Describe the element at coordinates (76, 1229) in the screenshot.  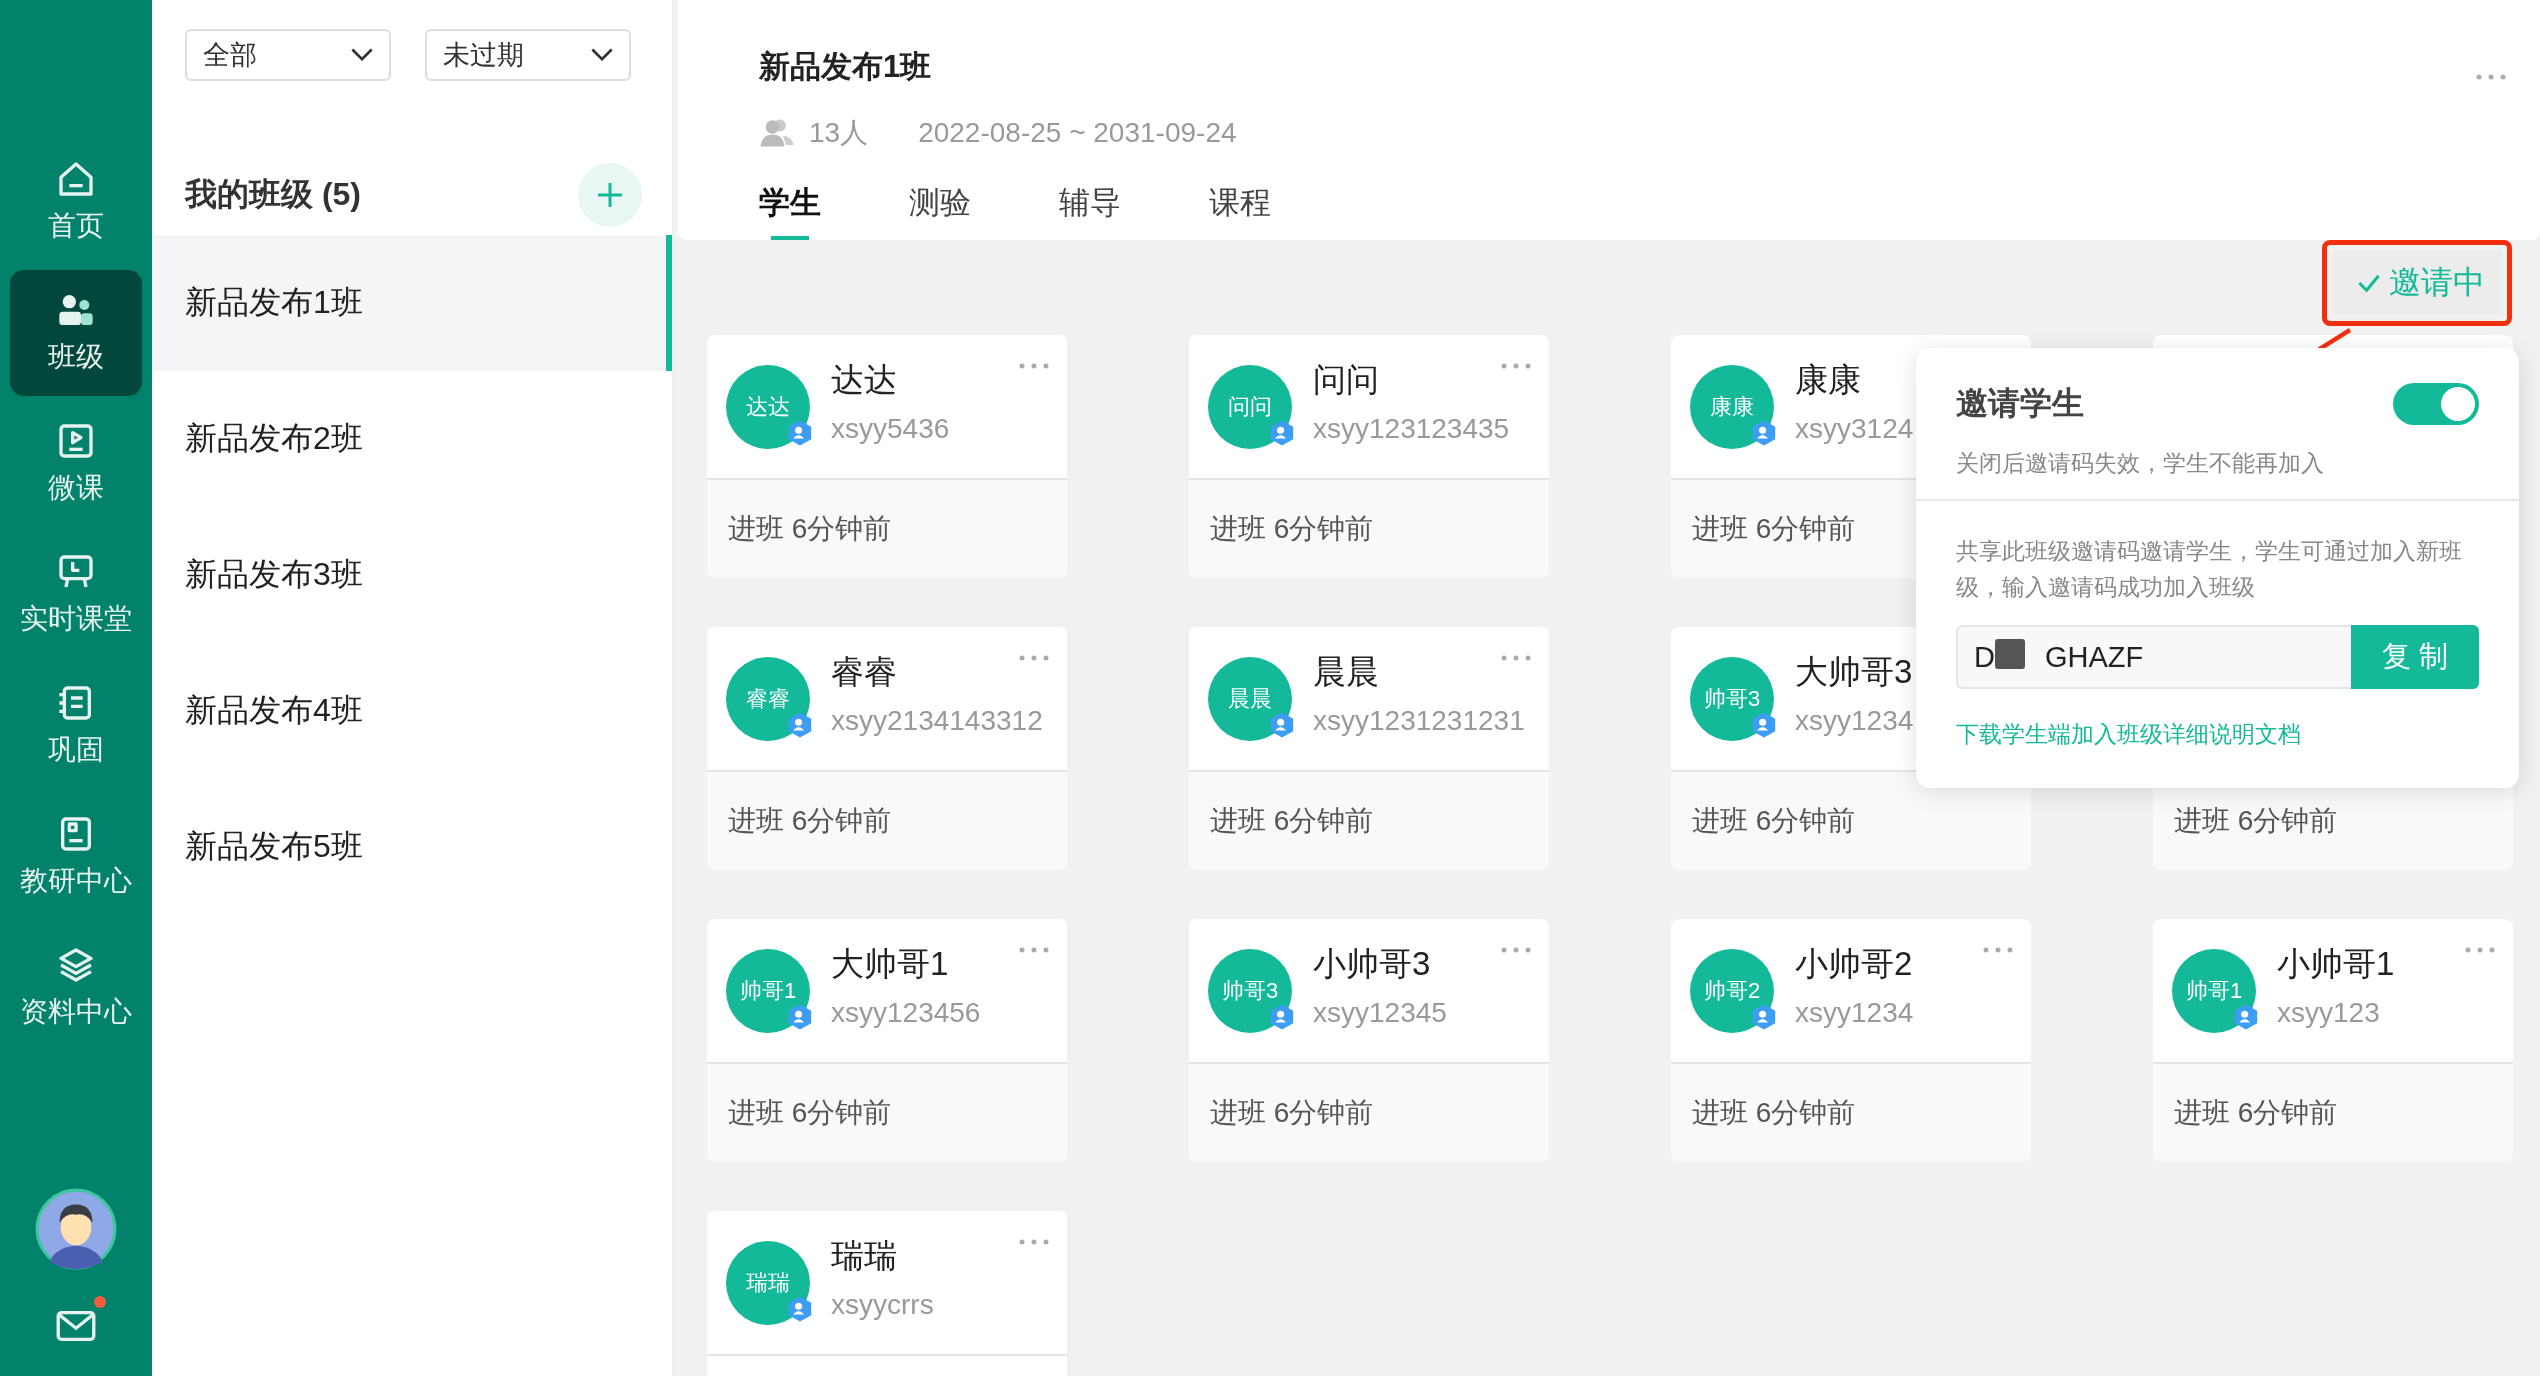
I see `user-avatar` at that location.